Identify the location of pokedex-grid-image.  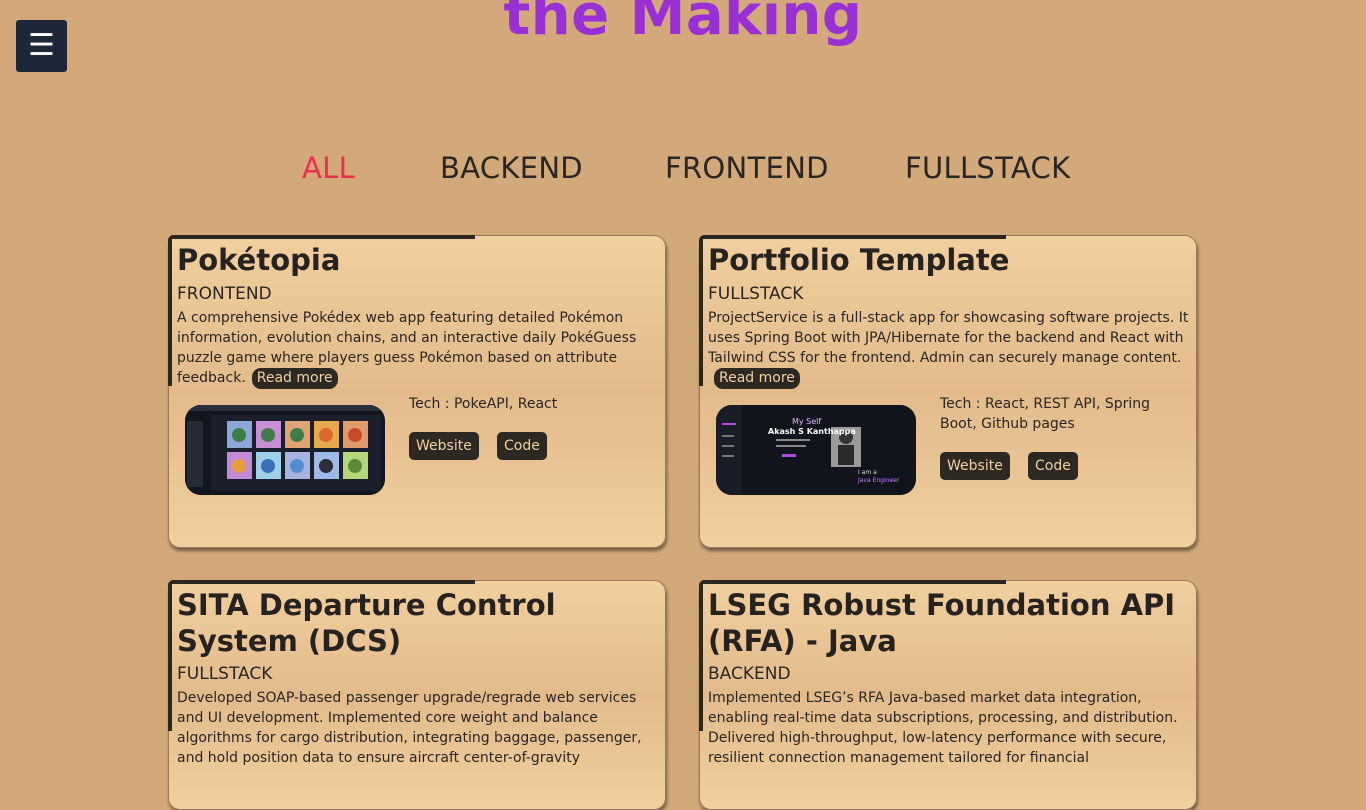
(285, 450).